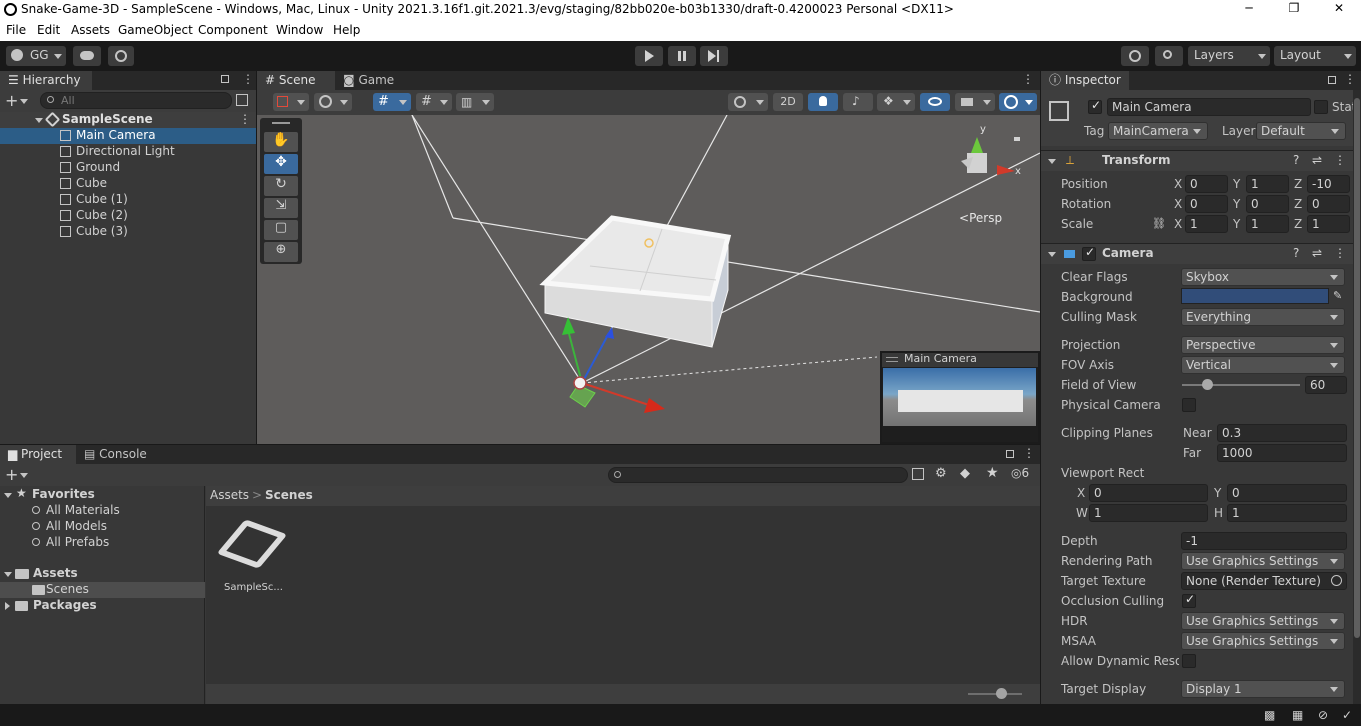  I want to click on rect-tool-button: ▢, so click(281, 230).